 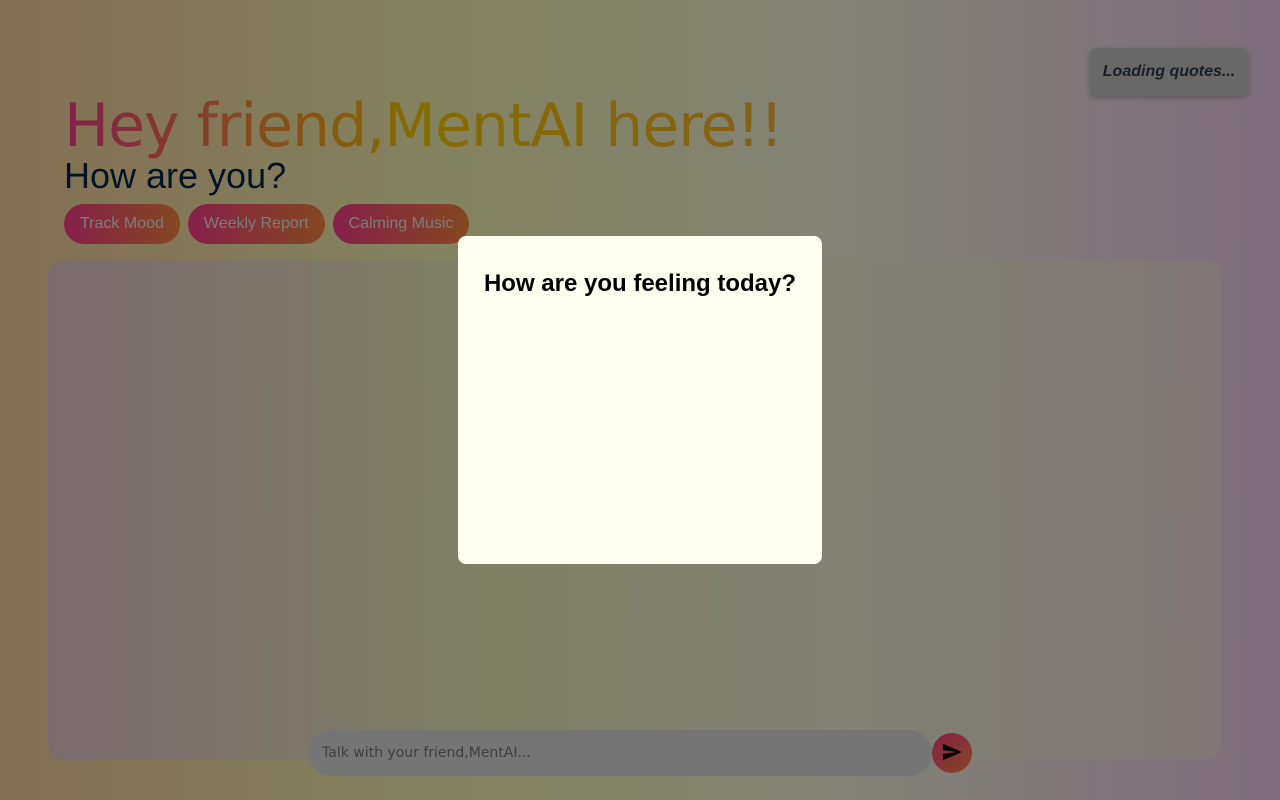 I want to click on mood-dialog: How are you feeling today?, so click(x=640, y=400).